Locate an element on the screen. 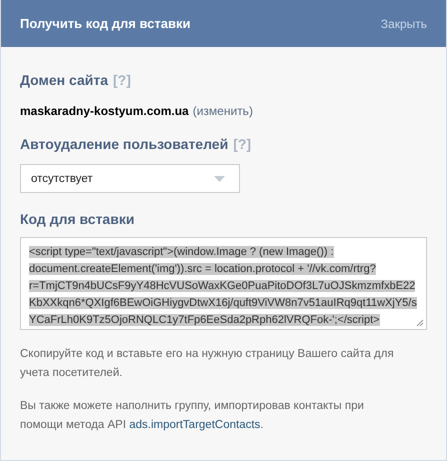 This screenshot has height=461, width=447. section-heading: Код для вставки is located at coordinates (77, 219).